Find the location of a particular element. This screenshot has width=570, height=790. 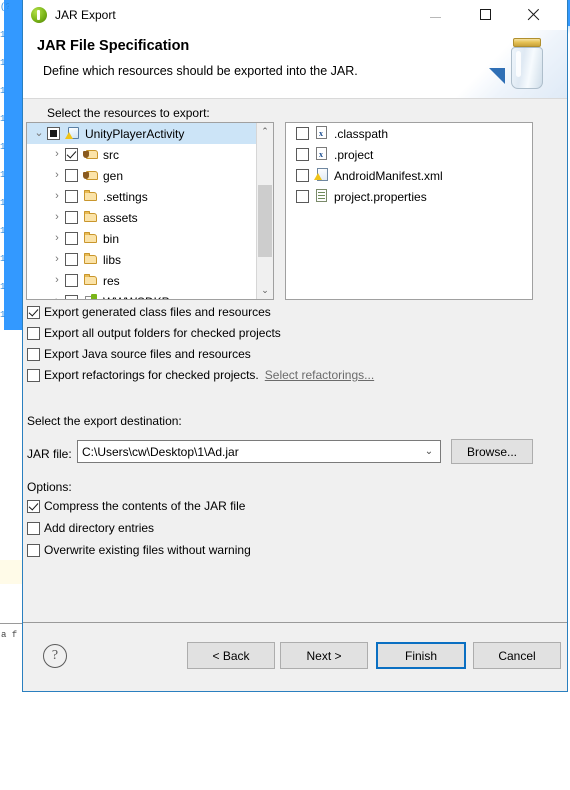

jar-file-value: C:\Users\cw\Desktop\1\Ad.jar is located at coordinates (248, 452).